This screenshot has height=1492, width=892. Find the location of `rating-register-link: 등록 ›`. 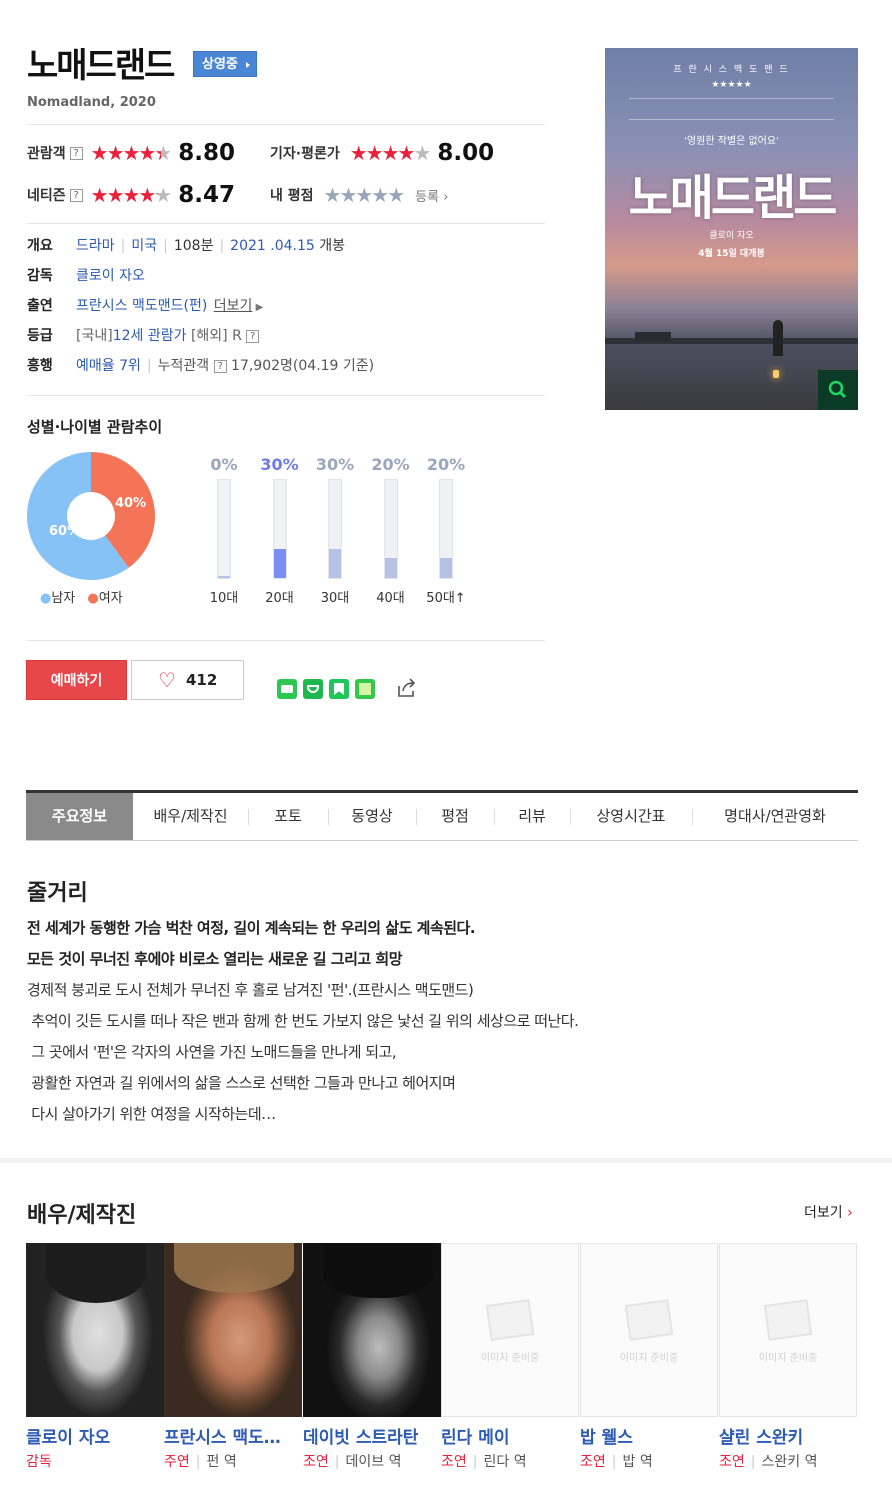

rating-register-link: 등록 › is located at coordinates (431, 195).